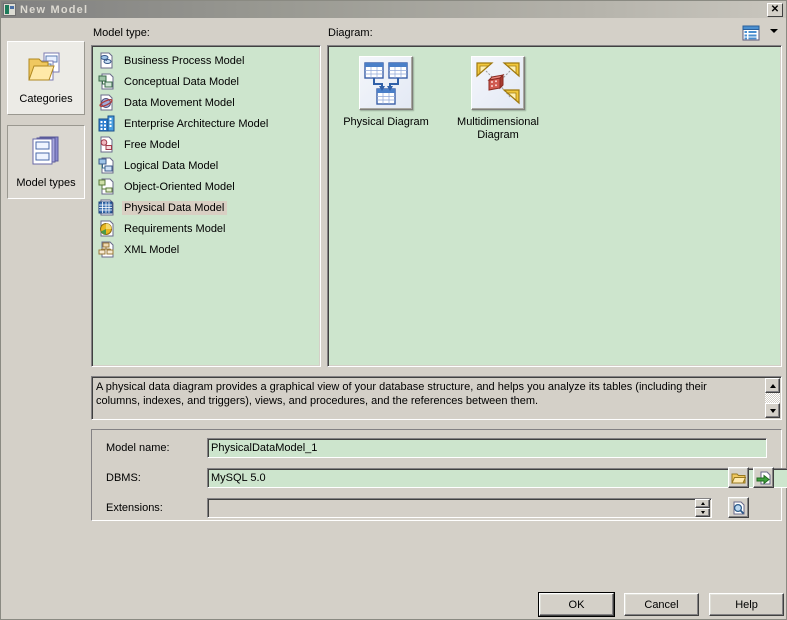  Describe the element at coordinates (106, 165) in the screenshot. I see `logical-data-model-icon` at that location.